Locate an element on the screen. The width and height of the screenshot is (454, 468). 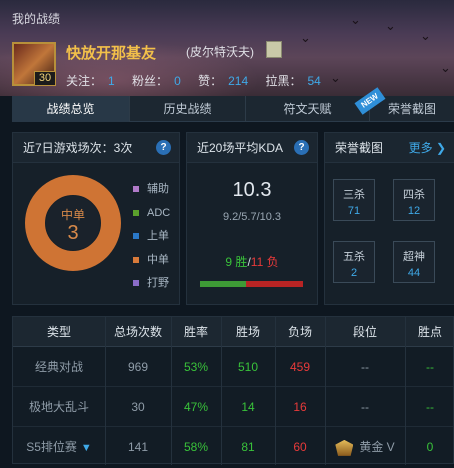
table-header: 类型 总场次数 胜率 胜场 负场 段位 胜点 is located at coordinates (233, 332).